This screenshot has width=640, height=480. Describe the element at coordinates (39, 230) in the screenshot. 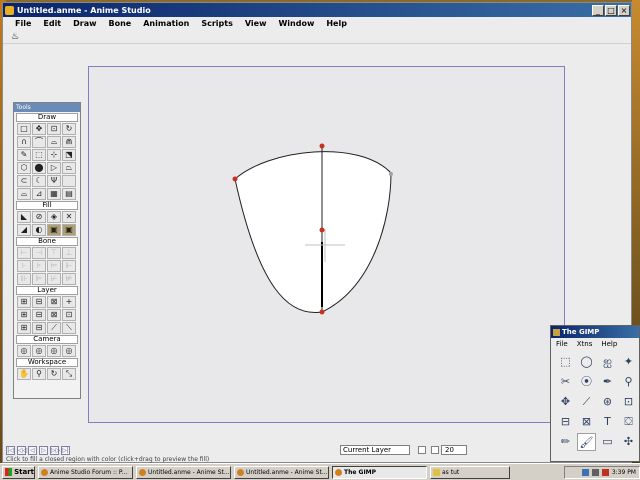

I see `fill-tool-button: ◐` at that location.